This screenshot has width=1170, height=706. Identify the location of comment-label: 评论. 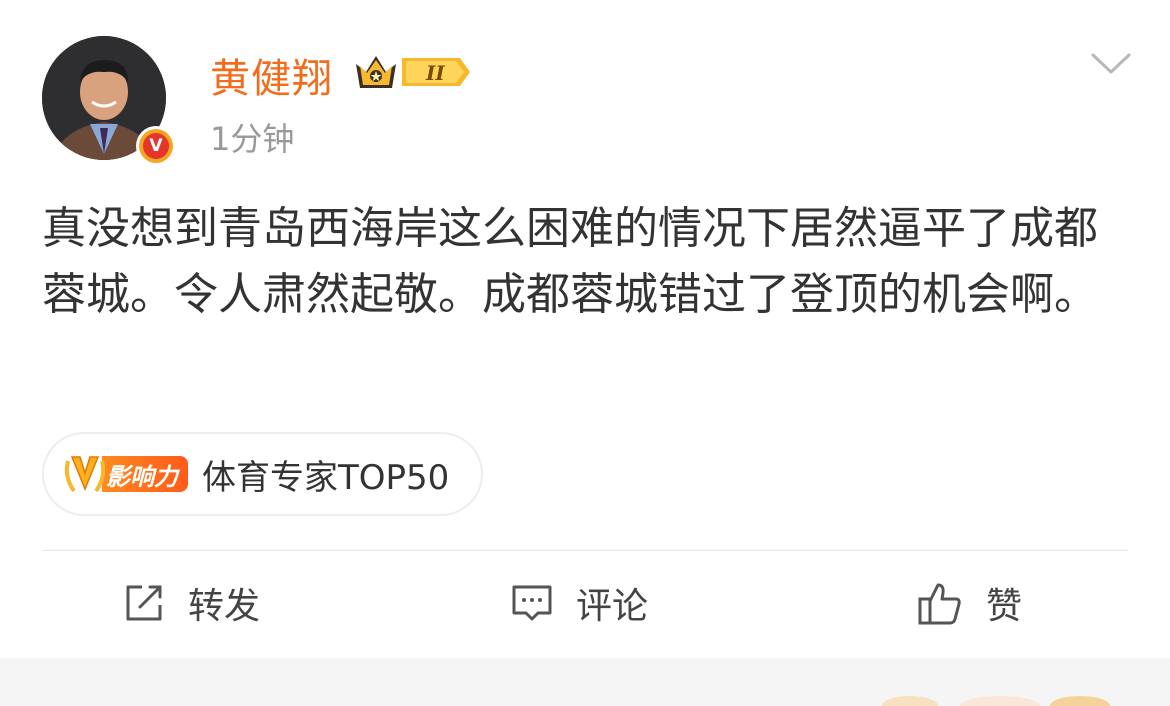
(612, 606).